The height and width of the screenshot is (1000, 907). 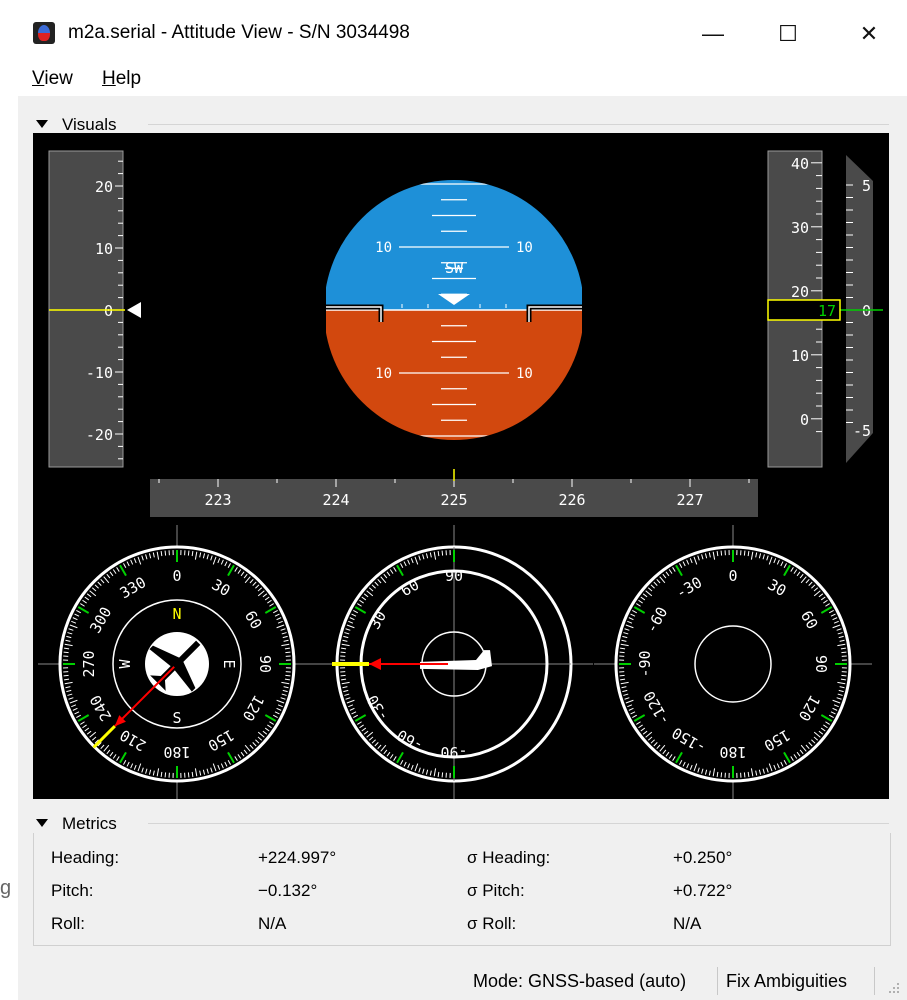 What do you see at coordinates (509, 857) in the screenshot?
I see `sigma-heading-label: σ Heading:` at bounding box center [509, 857].